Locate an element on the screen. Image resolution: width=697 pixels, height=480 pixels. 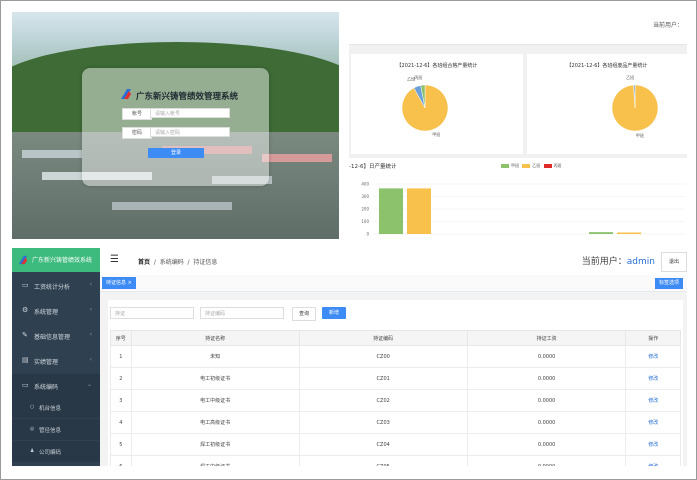
bar-card: -12-6】日产量统计 甲班 乙班 丙班 400 300 200 100 0 is located at coordinates (518, 198).